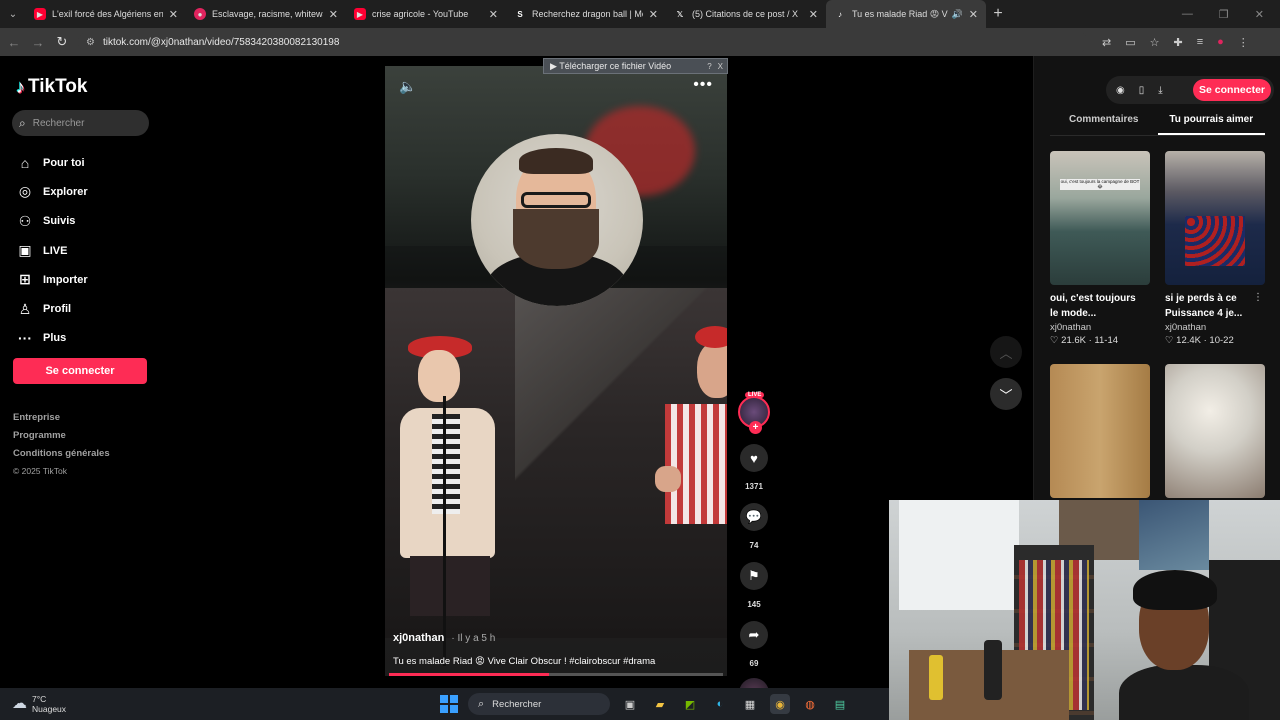 The height and width of the screenshot is (720, 1280). Describe the element at coordinates (52, 221) in the screenshot. I see `sidebar-item-suivis: ⚇ Suivis` at that location.